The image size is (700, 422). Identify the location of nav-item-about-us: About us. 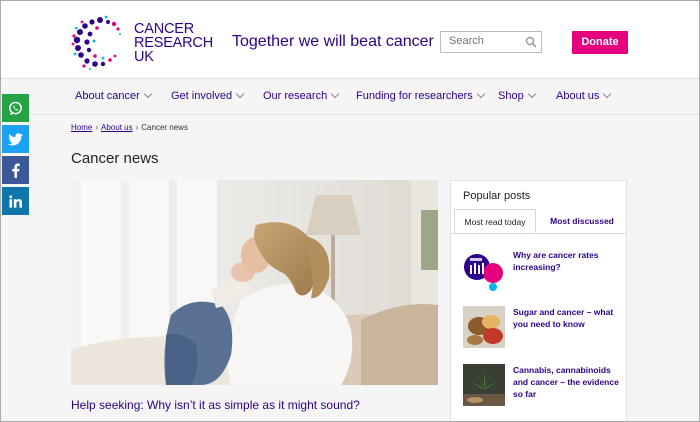
(584, 95).